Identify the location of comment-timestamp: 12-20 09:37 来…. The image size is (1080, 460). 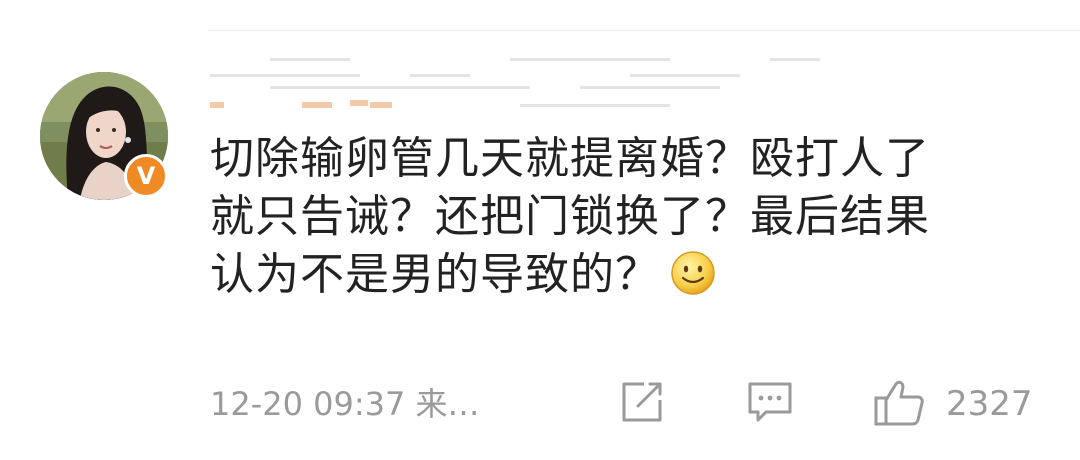
(345, 404).